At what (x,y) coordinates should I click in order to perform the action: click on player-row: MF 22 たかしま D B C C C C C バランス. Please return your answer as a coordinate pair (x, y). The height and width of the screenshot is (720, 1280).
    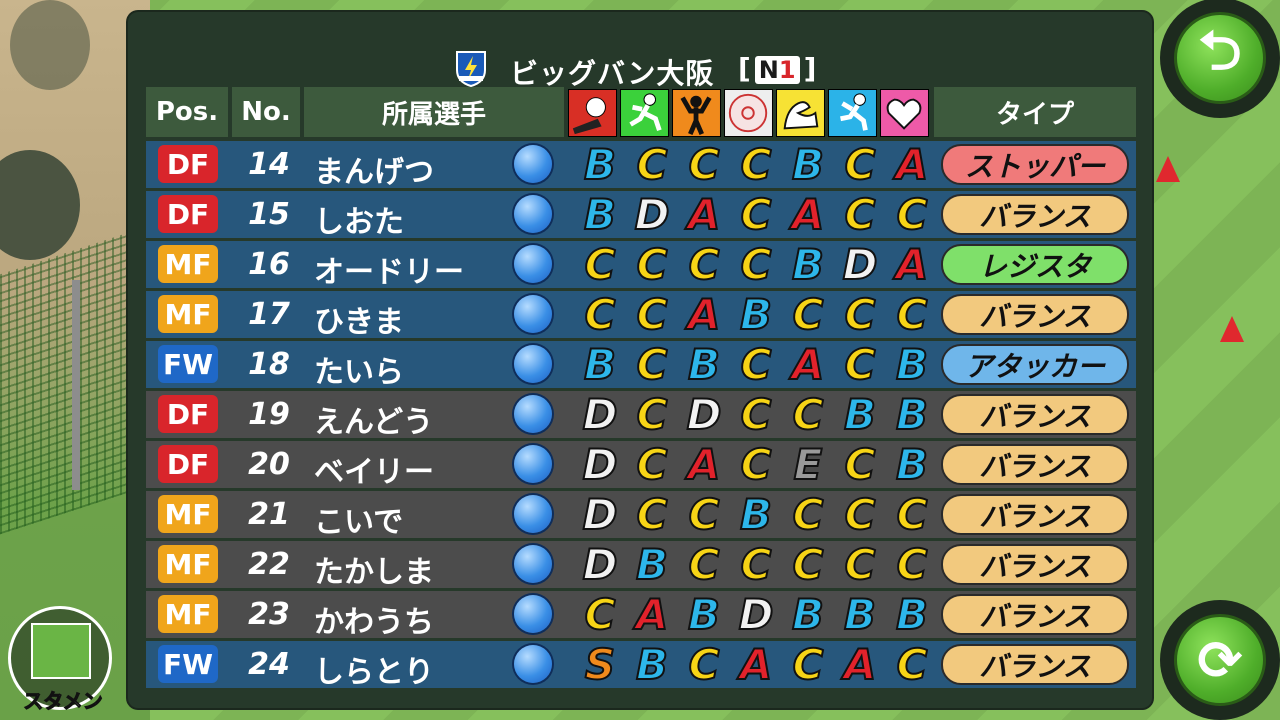
    Looking at the image, I should click on (641, 564).